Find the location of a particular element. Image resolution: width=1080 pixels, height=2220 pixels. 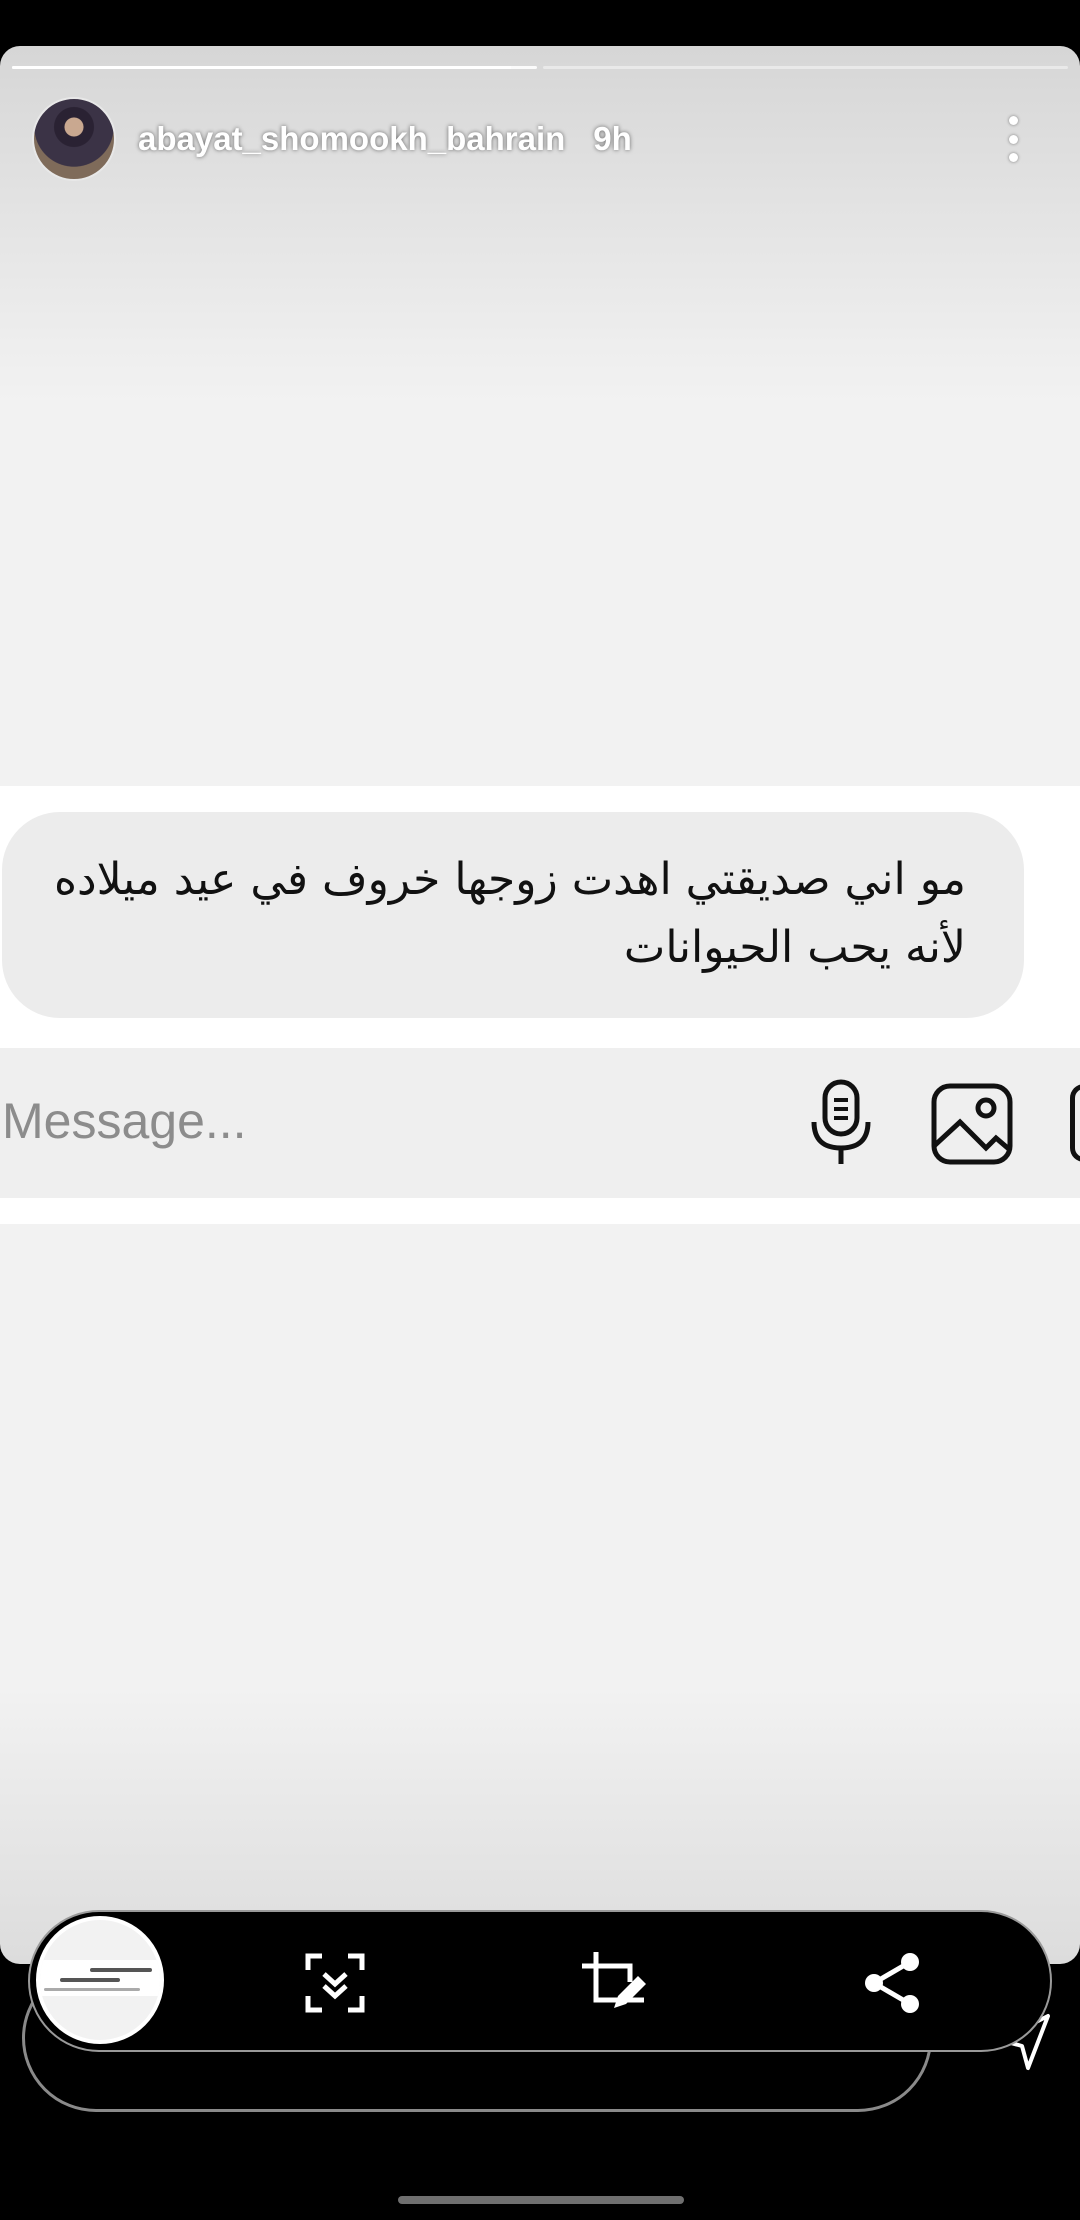

home-indicator is located at coordinates (541, 2200).